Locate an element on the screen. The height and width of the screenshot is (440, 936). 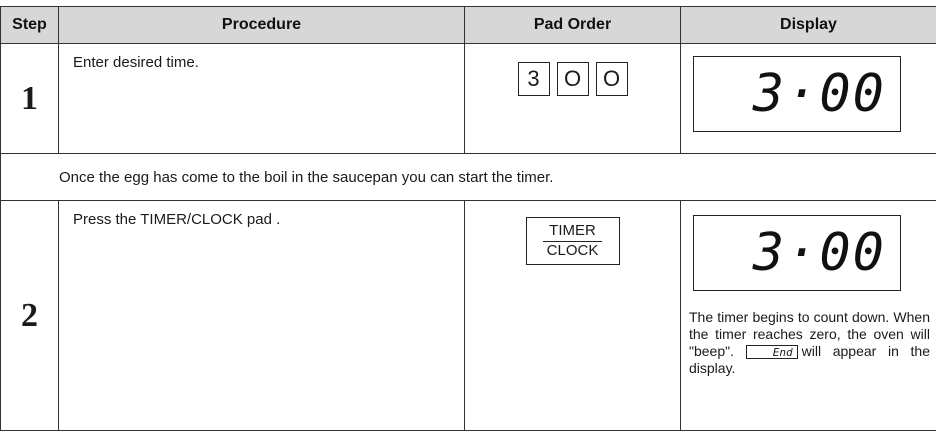
header-step: Step is located at coordinates (29, 25).